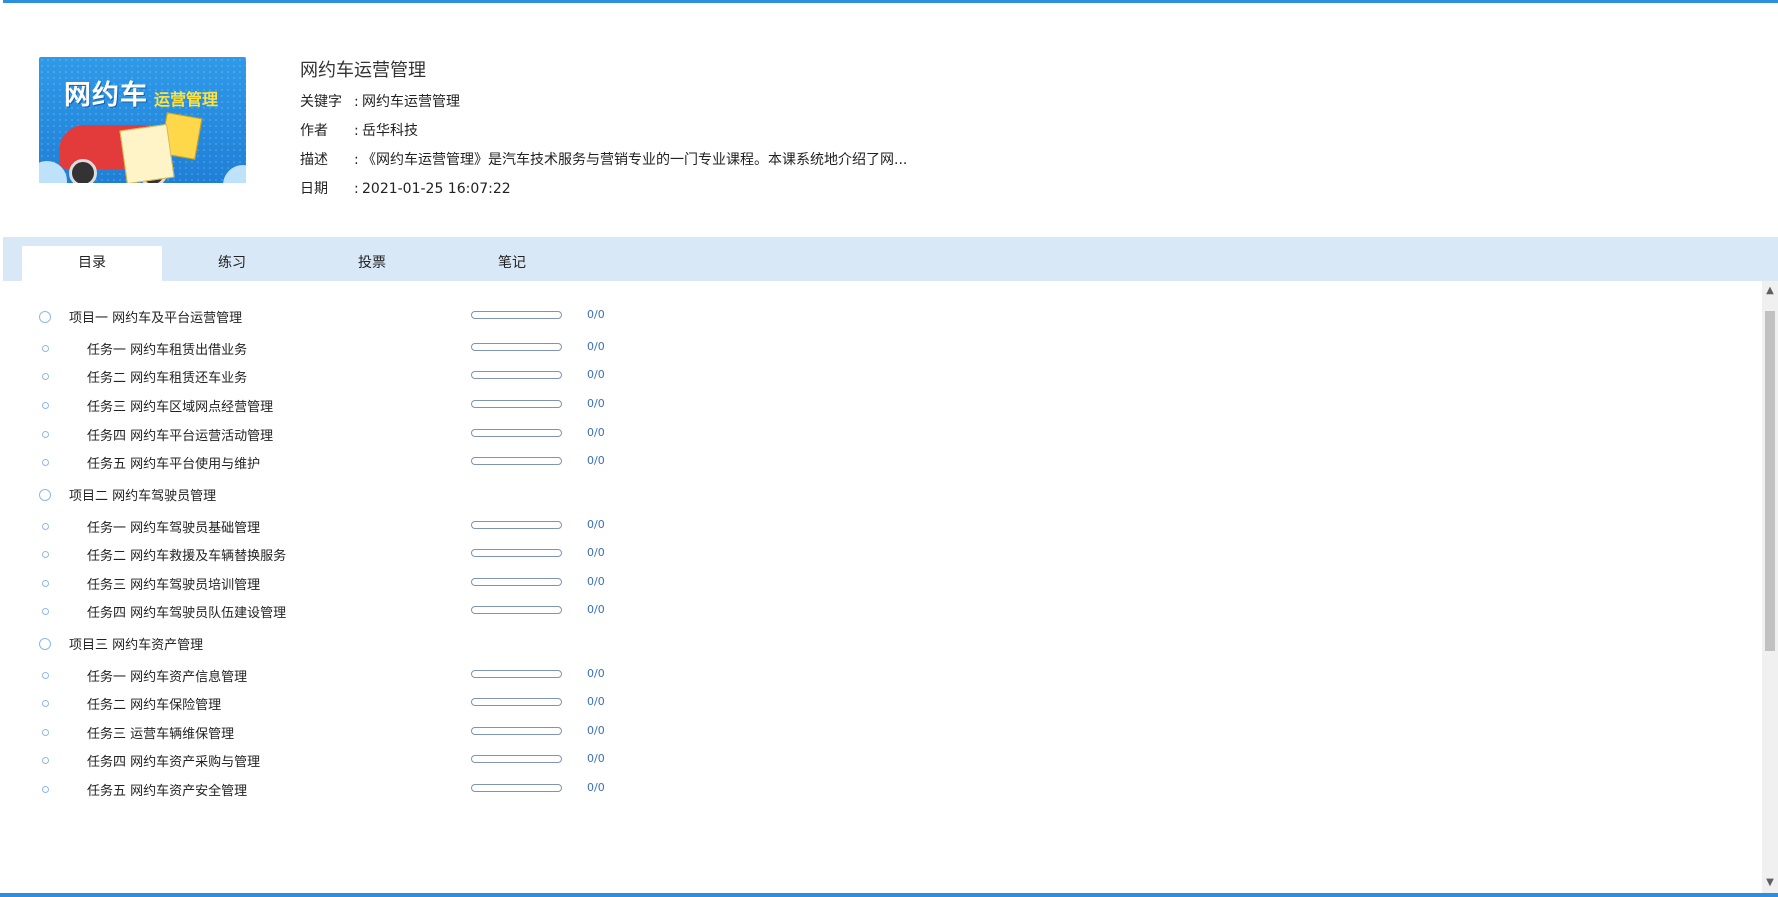 The image size is (1778, 897). I want to click on catalog-item-label: 任务三 运营车辆维保管理, so click(160, 732).